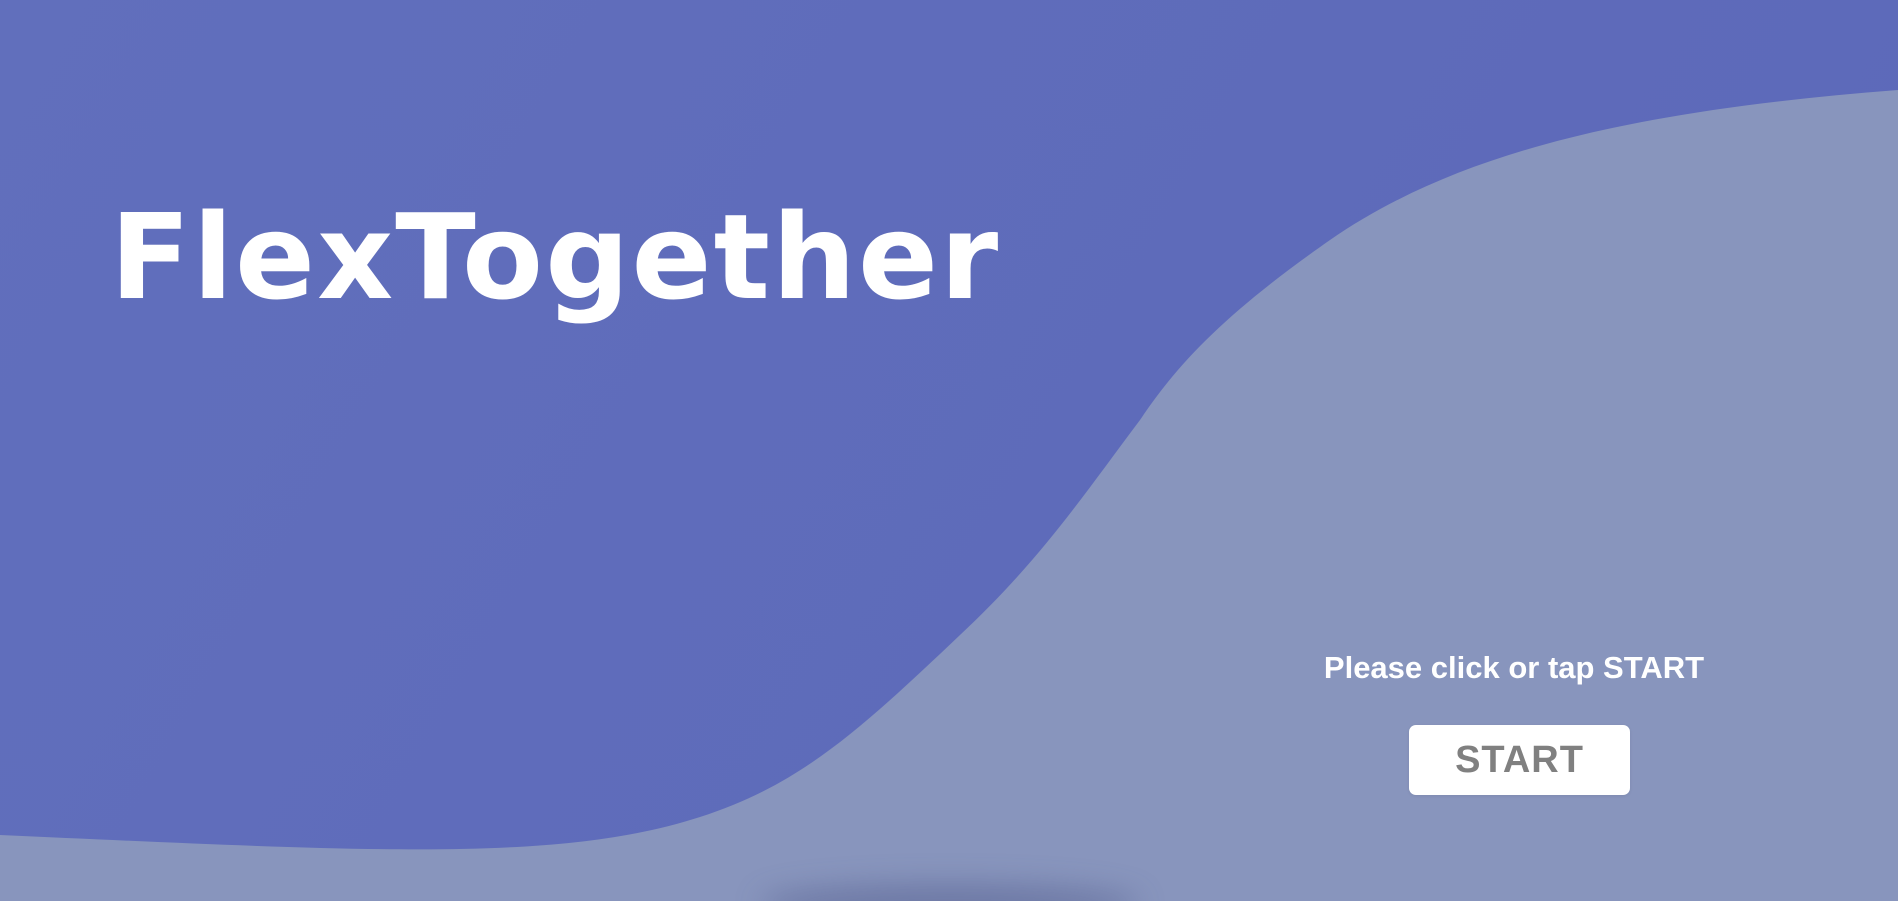  I want to click on app-title: FlexTogether, so click(555, 257).